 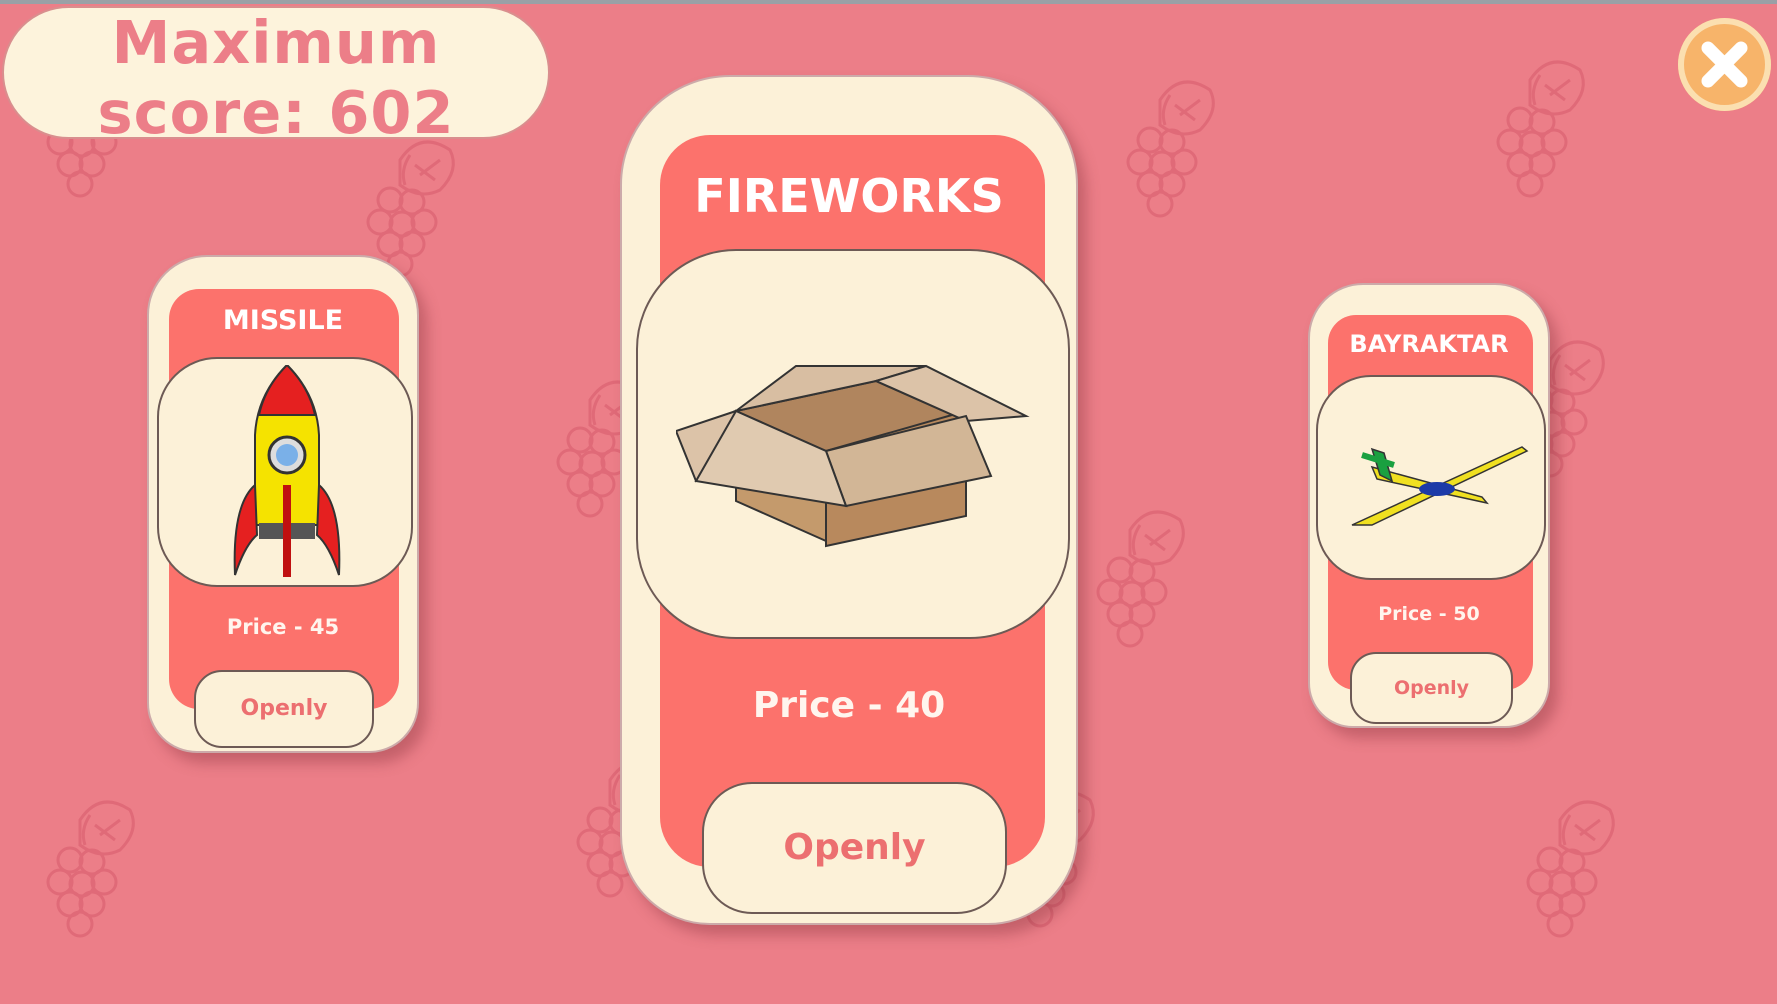 What do you see at coordinates (284, 709) in the screenshot?
I see `open-button-missile: Openly` at bounding box center [284, 709].